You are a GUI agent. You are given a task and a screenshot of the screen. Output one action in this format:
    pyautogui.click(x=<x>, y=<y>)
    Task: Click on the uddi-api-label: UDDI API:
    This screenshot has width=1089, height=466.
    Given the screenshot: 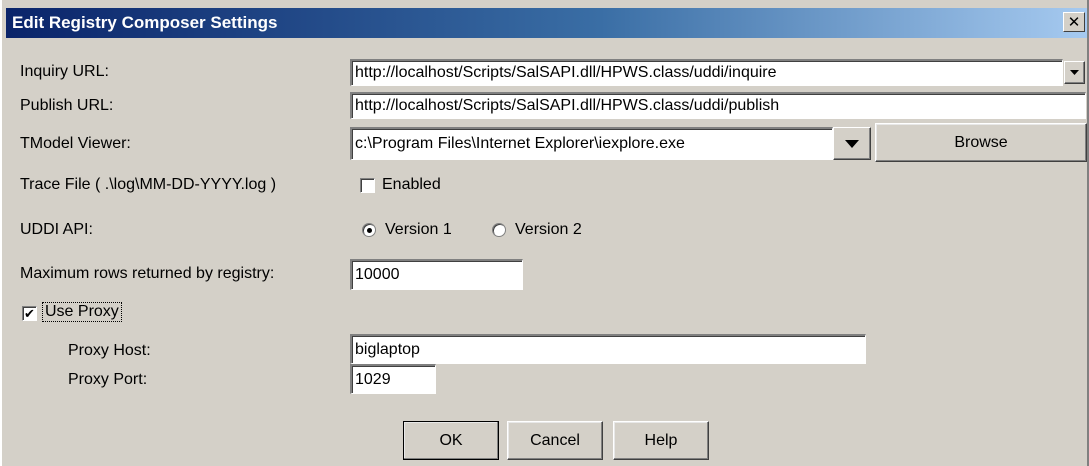 What is the action you would take?
    pyautogui.click(x=56, y=229)
    